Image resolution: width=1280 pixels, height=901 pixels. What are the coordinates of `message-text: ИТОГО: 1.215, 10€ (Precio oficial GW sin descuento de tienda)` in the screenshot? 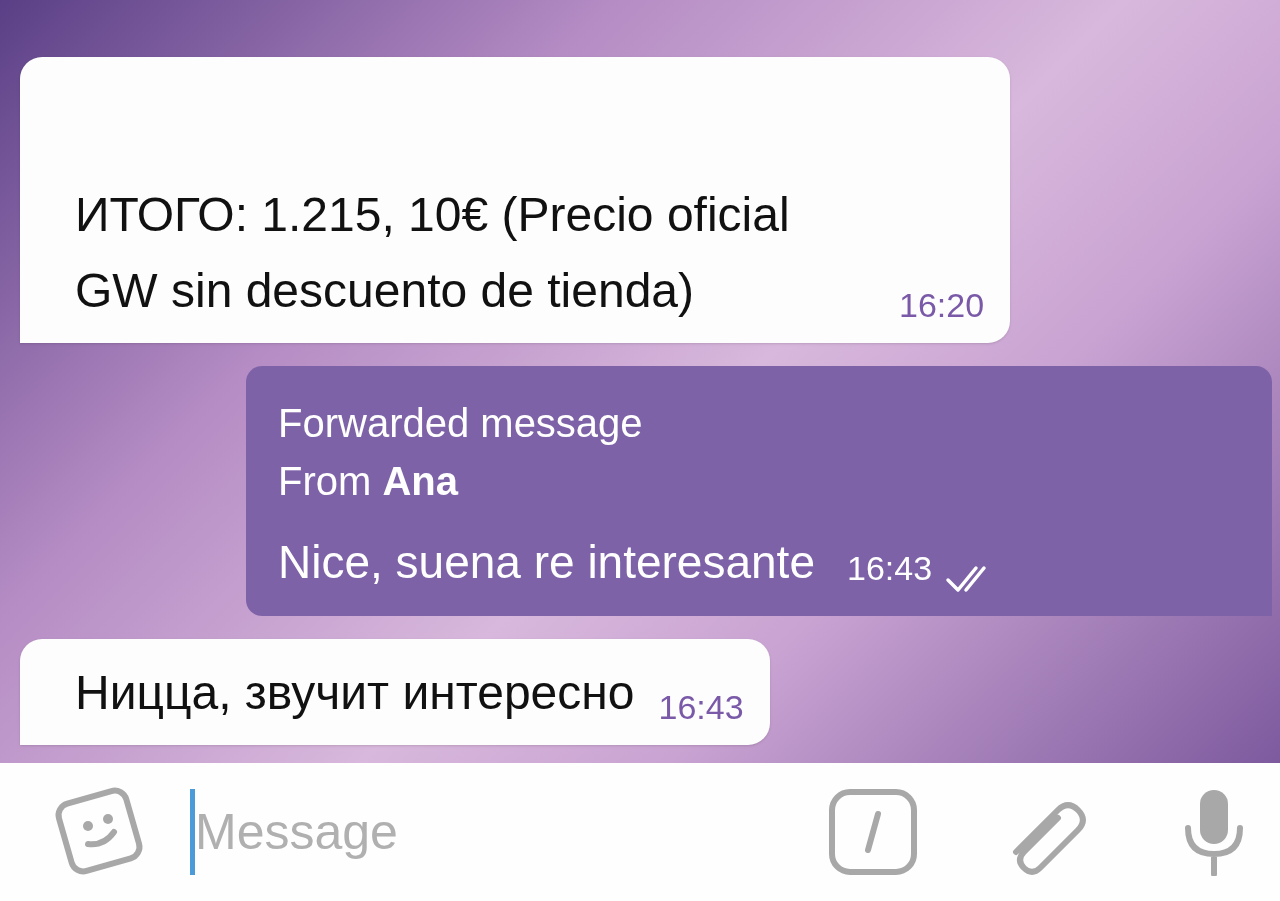 It's located at (433, 253).